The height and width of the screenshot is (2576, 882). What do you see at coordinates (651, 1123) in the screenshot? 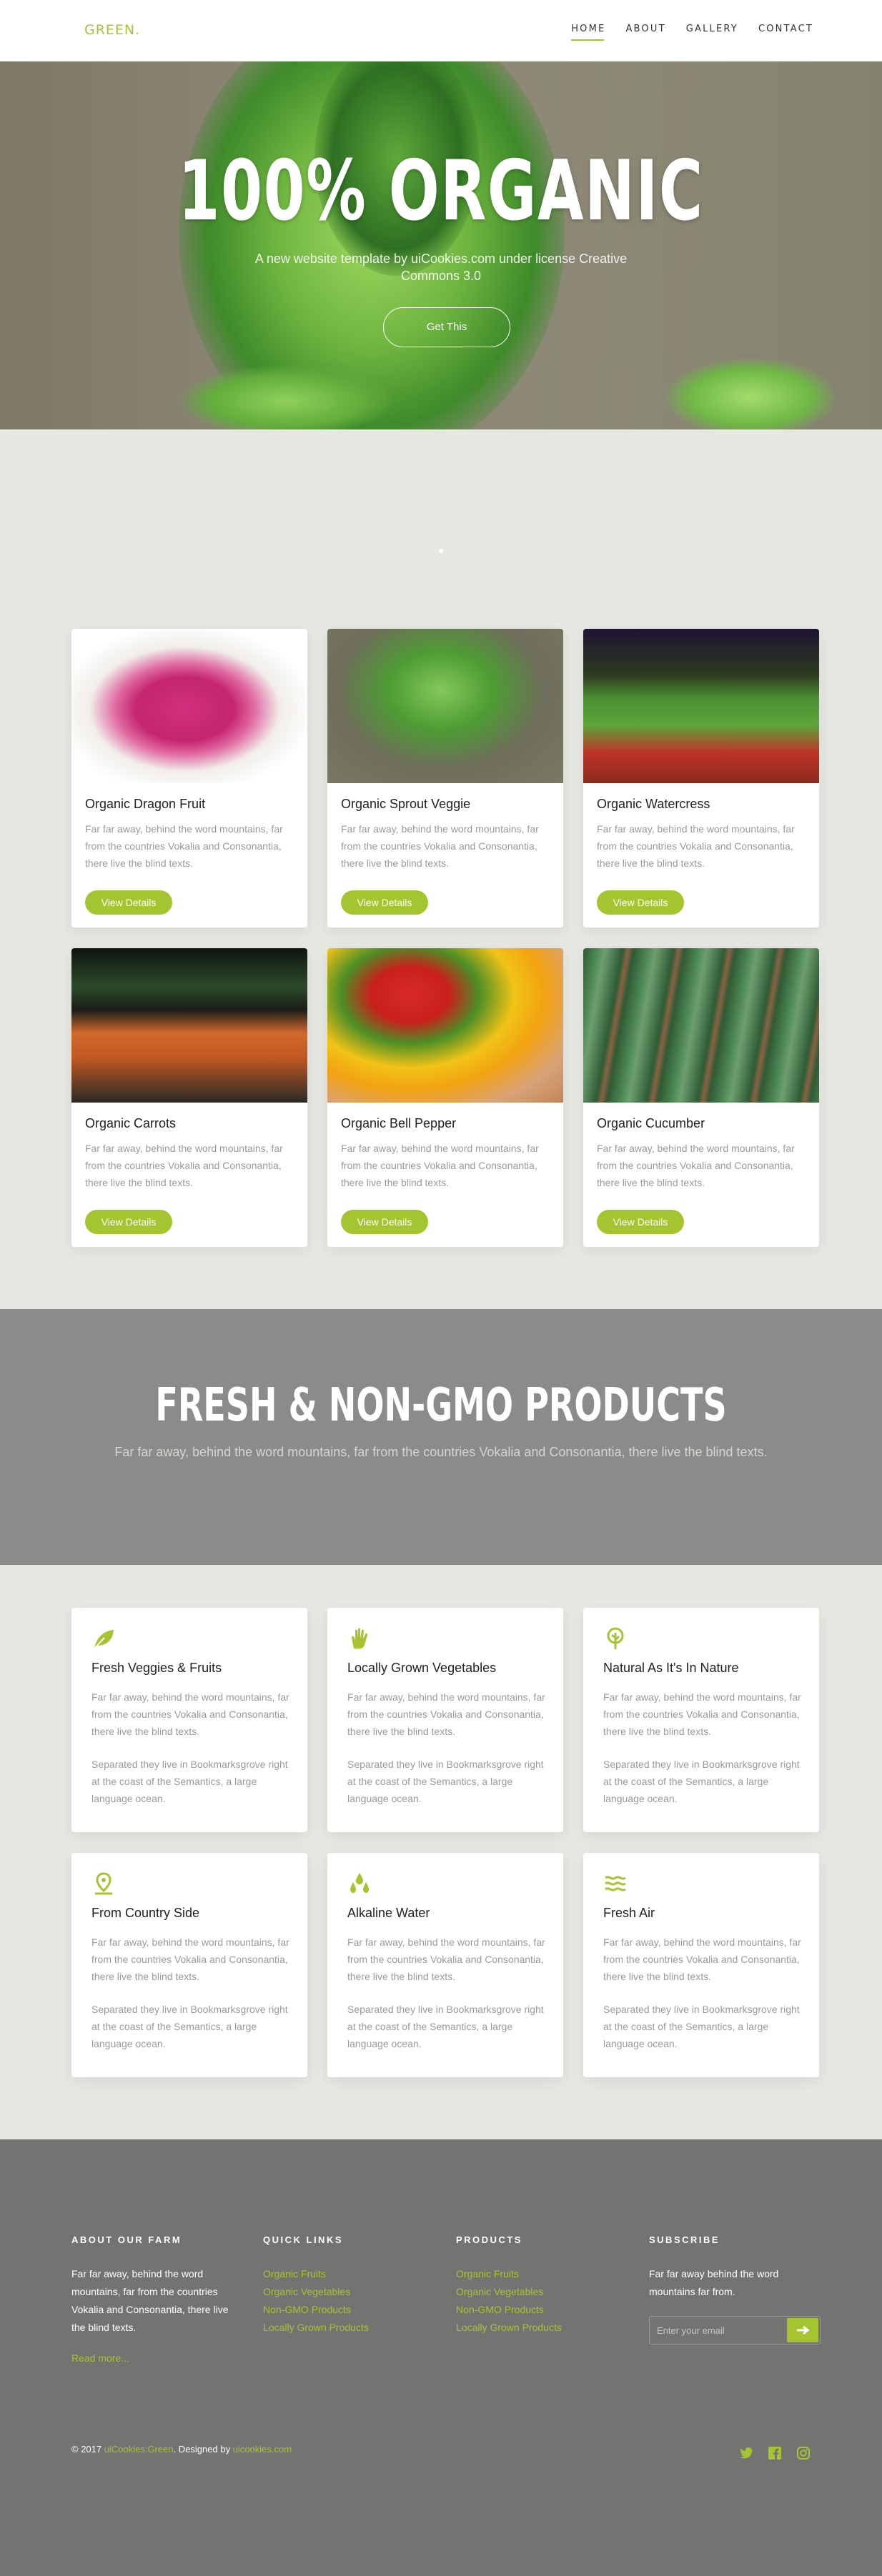
I see `product-title: Organic Cucumber` at bounding box center [651, 1123].